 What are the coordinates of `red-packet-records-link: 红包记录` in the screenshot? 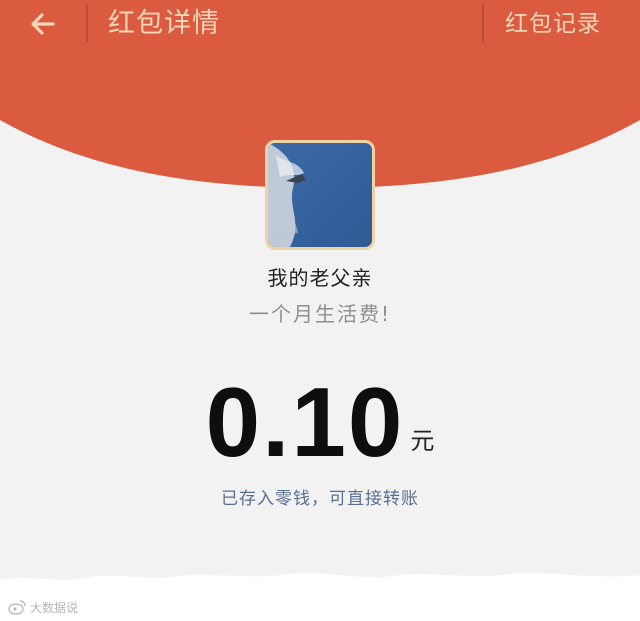 It's located at (553, 24).